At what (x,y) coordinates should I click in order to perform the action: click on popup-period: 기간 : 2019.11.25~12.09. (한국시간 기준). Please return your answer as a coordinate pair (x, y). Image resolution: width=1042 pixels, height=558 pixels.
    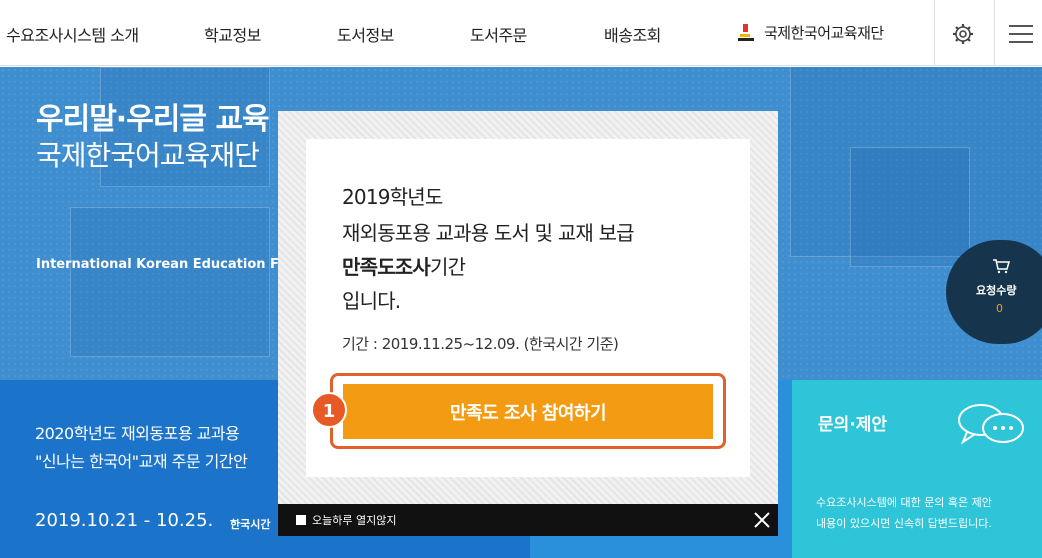
    Looking at the image, I should click on (480, 344).